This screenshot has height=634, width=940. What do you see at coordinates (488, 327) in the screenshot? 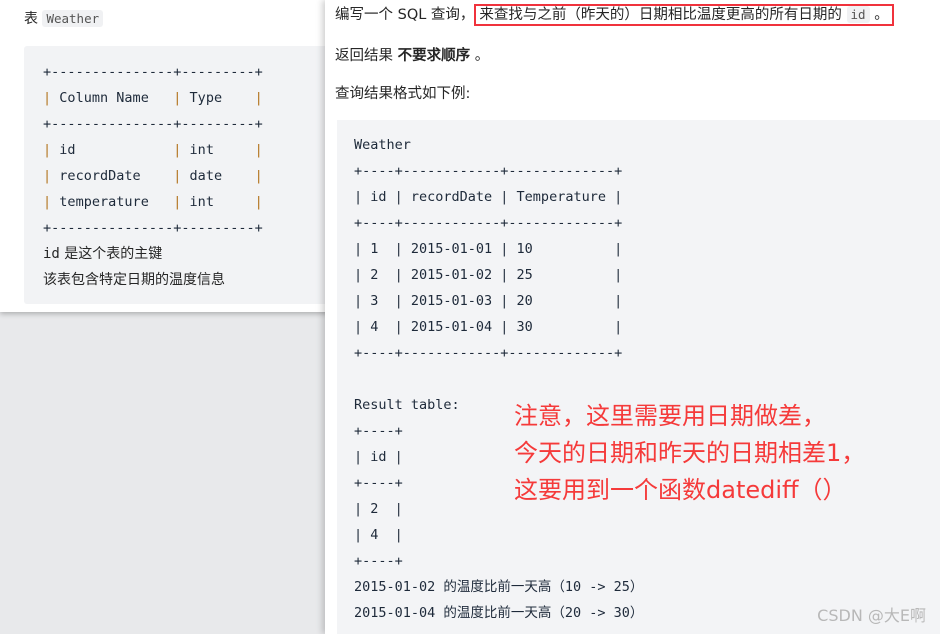
I see `example-line: | 4 | 2015-01-04 | 30 |` at bounding box center [488, 327].